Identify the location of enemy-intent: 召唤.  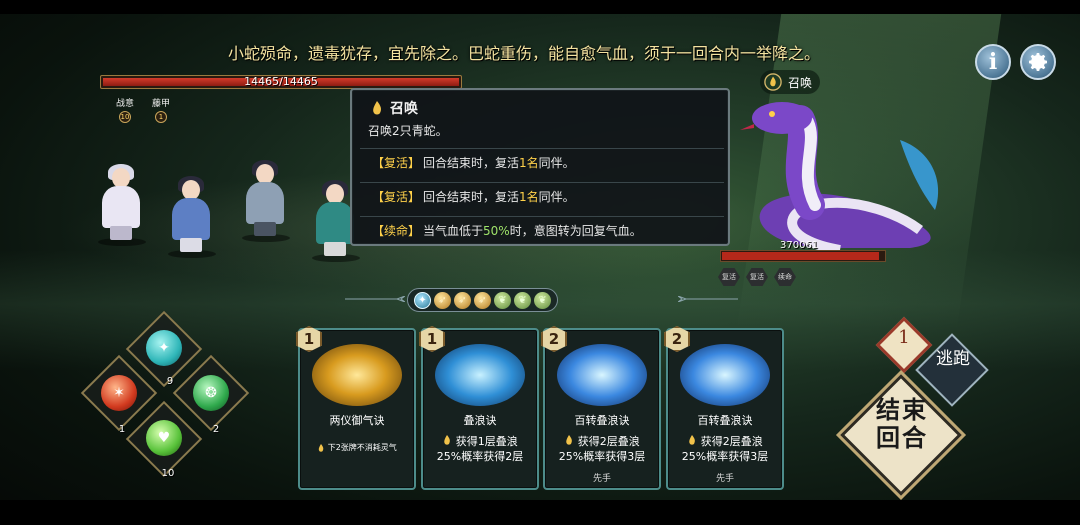
(790, 82).